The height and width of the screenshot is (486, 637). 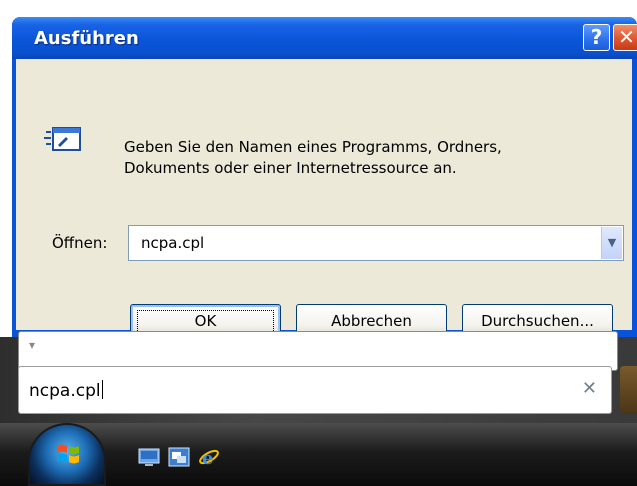 What do you see at coordinates (86, 38) in the screenshot?
I see `dialog-title: Ausführen` at bounding box center [86, 38].